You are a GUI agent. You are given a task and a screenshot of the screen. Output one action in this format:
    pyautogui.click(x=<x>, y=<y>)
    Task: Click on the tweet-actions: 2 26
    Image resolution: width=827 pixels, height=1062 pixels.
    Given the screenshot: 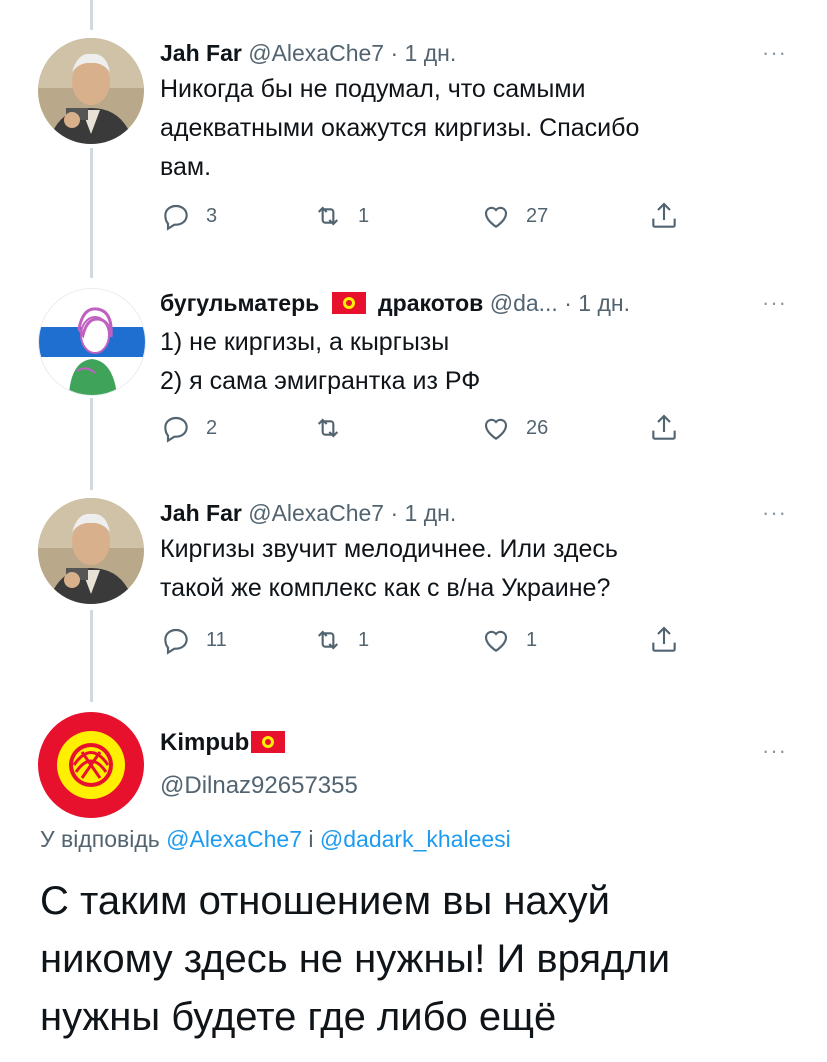 What is the action you would take?
    pyautogui.click(x=420, y=429)
    